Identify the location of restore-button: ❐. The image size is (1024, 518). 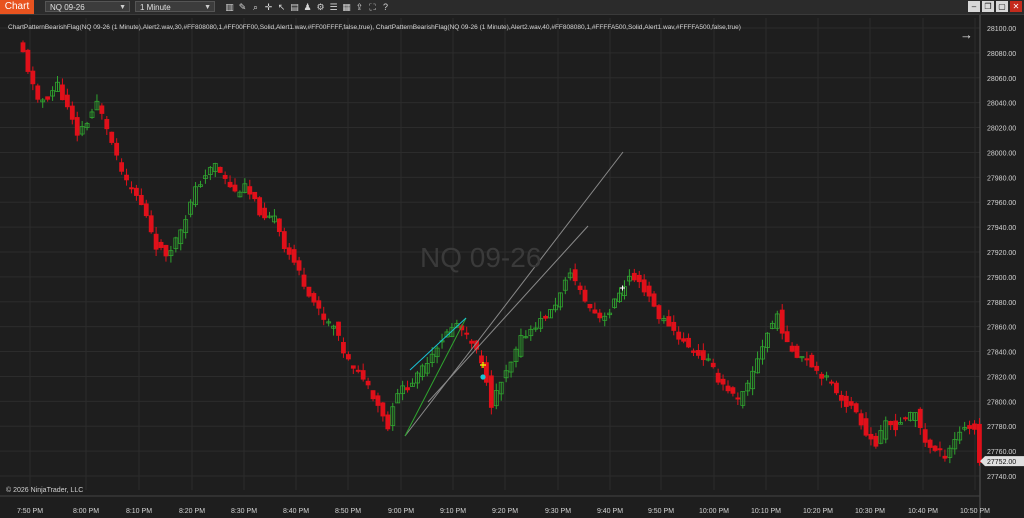
(988, 6).